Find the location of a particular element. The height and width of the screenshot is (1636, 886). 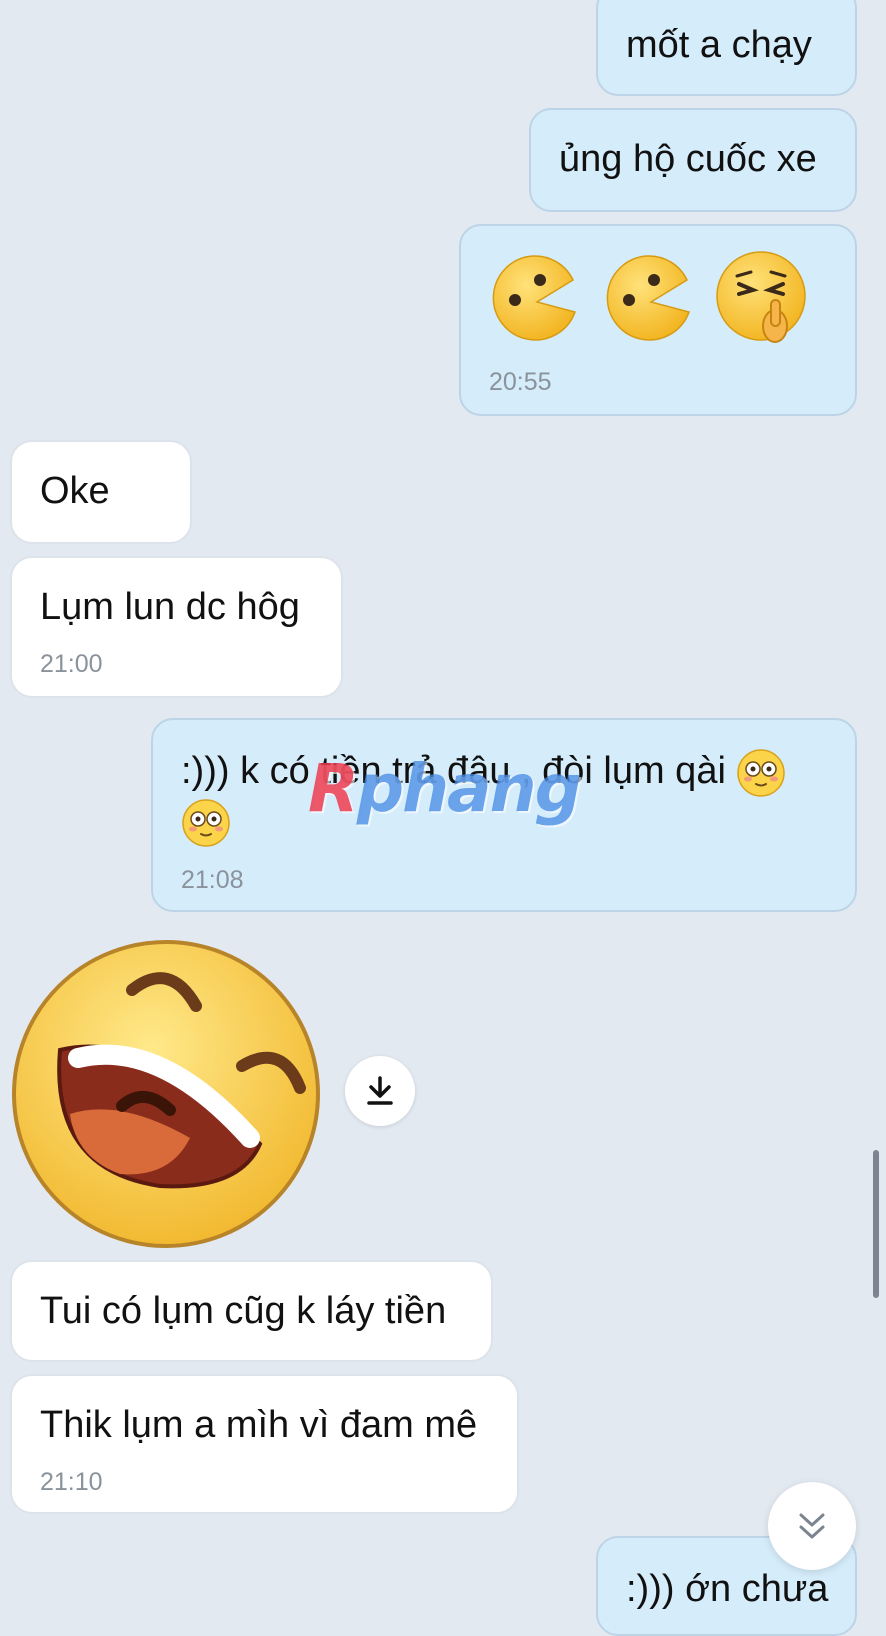

scrollbar-thumb is located at coordinates (876, 1224).